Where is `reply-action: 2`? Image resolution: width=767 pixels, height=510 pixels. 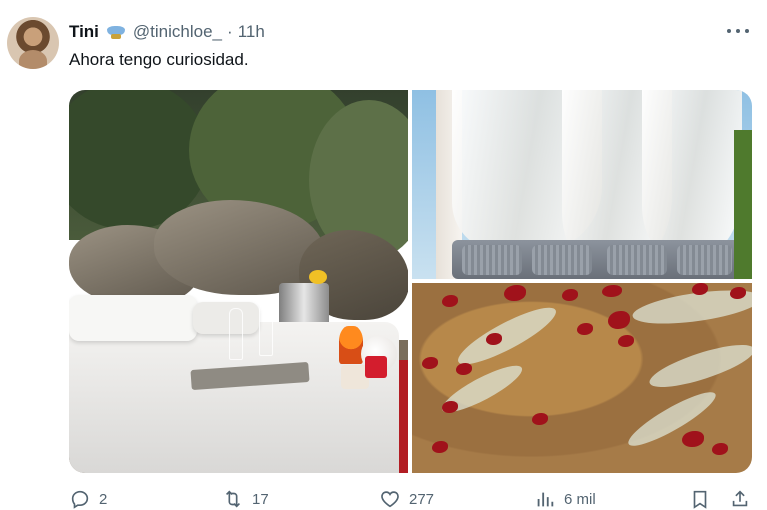 reply-action: 2 is located at coordinates (88, 499).